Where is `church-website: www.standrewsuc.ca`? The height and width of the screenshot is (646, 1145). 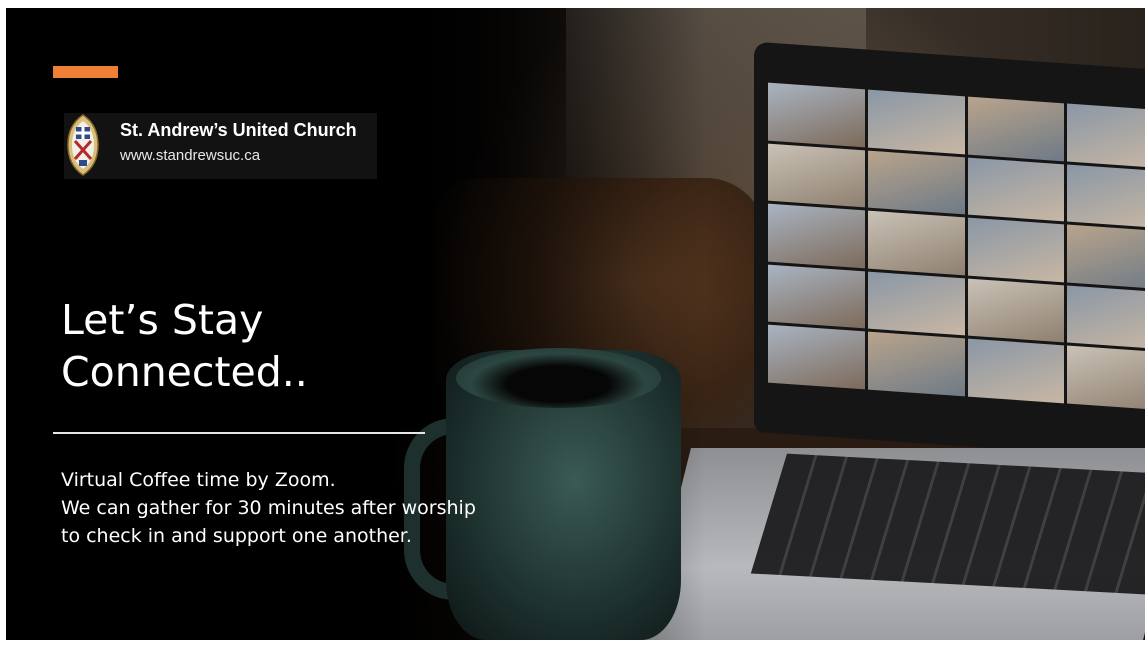
church-website: www.standrewsuc.ca is located at coordinates (190, 155).